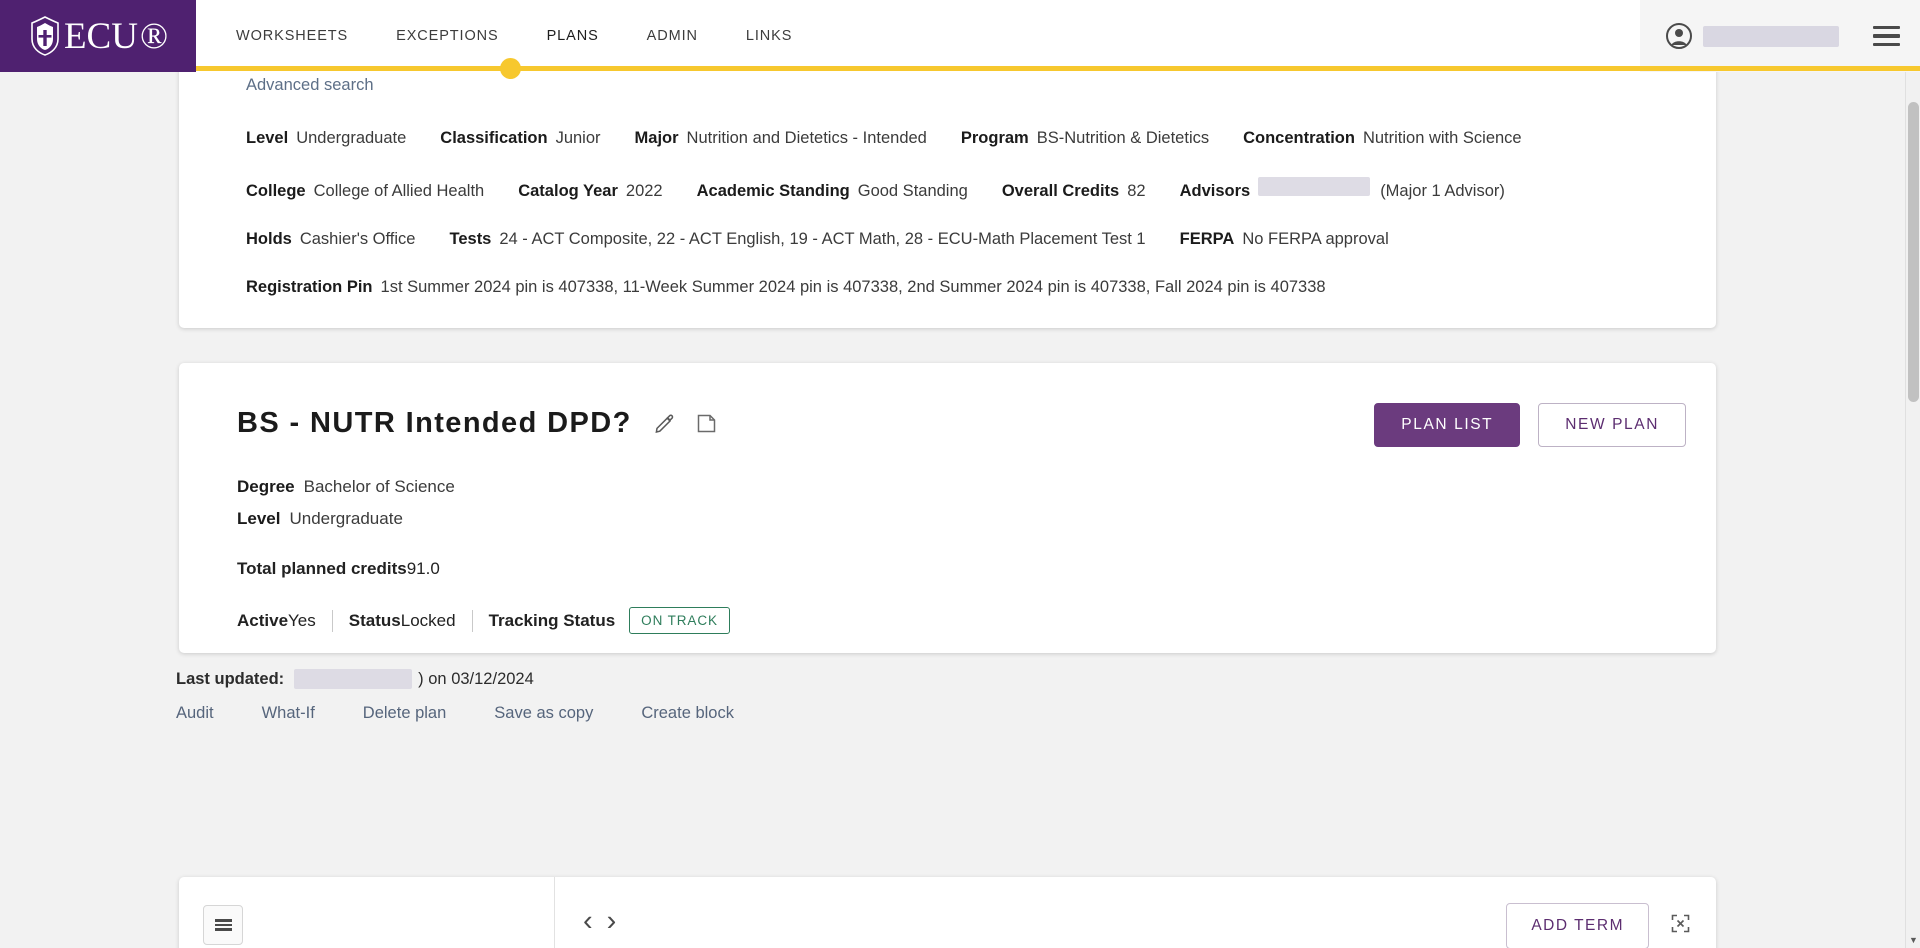 This screenshot has height=948, width=1920. I want to click on info-value: Nutrition with Science, so click(1442, 138).